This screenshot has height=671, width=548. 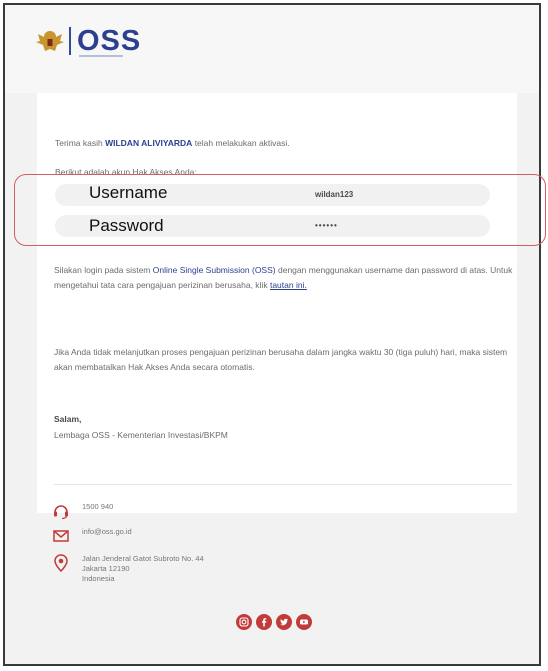 I want to click on logo-text: OSS, so click(x=109, y=41).